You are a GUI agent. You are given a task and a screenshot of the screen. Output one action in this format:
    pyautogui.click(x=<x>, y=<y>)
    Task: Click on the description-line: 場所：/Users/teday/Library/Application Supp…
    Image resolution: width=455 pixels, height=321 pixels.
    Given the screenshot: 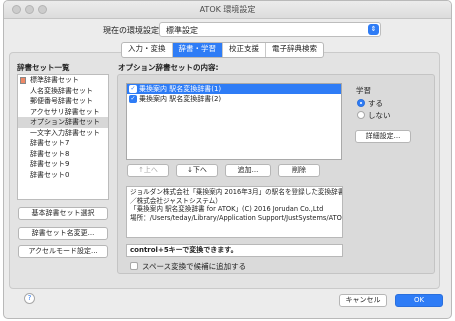 What is the action you would take?
    pyautogui.click(x=236, y=217)
    